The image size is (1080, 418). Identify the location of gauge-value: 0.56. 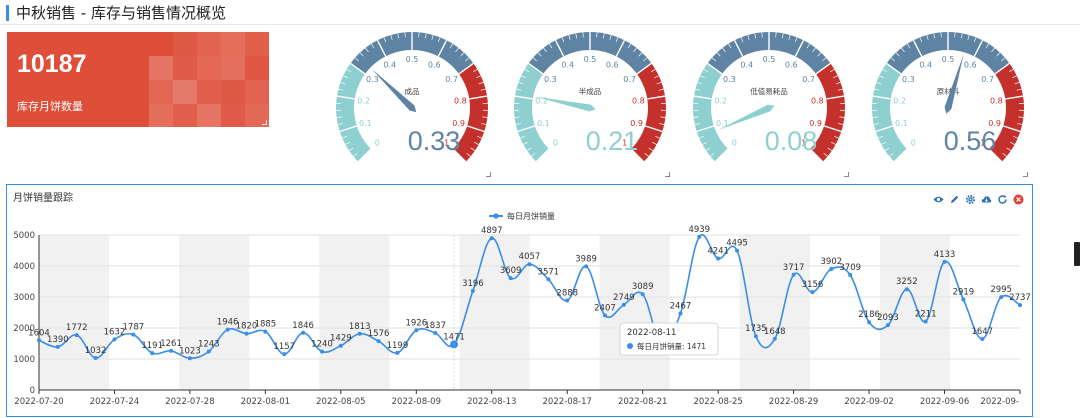
(970, 141).